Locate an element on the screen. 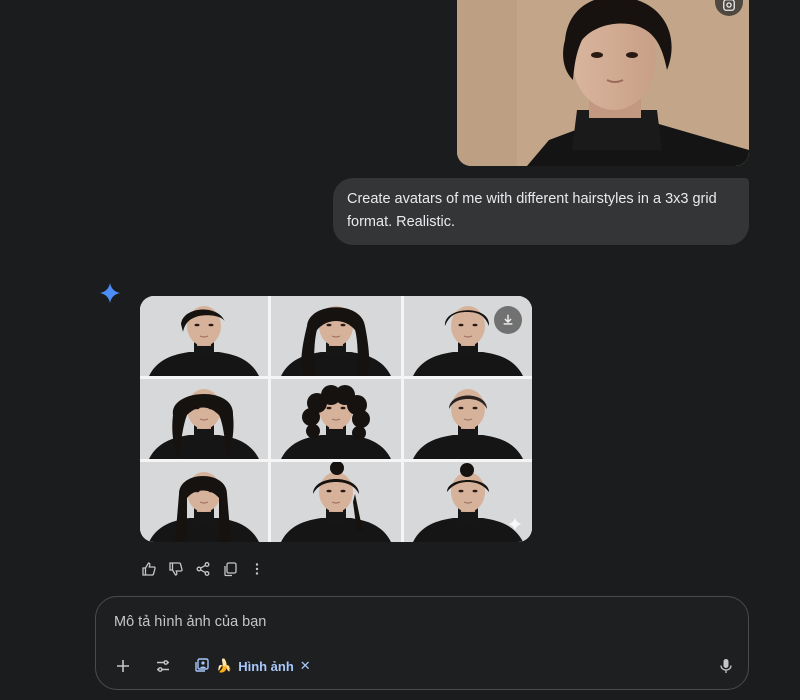 The width and height of the screenshot is (800, 700). thumbs-down-button is located at coordinates (175, 568).